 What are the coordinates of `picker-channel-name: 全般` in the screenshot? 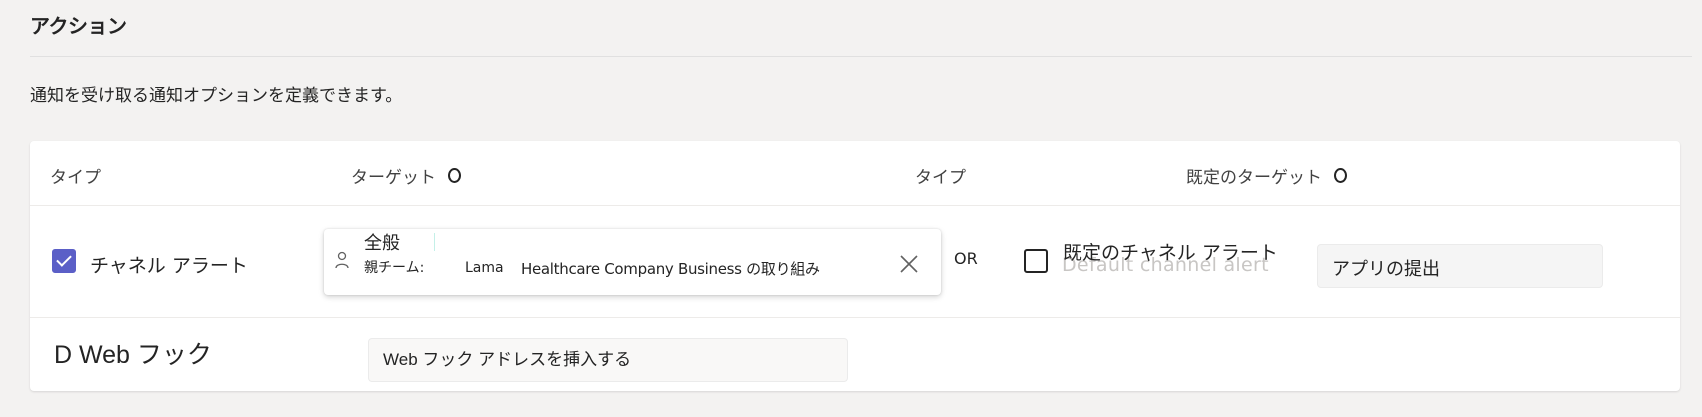 It's located at (382, 243).